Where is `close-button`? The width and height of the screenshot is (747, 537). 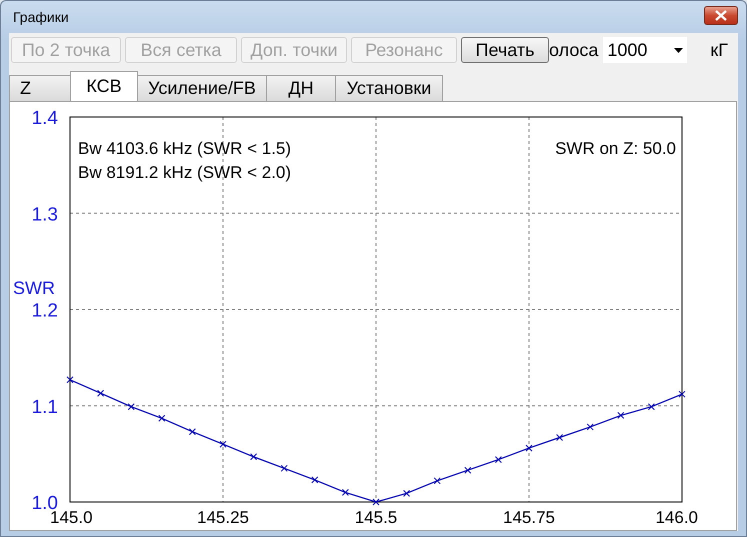
close-button is located at coordinates (721, 15).